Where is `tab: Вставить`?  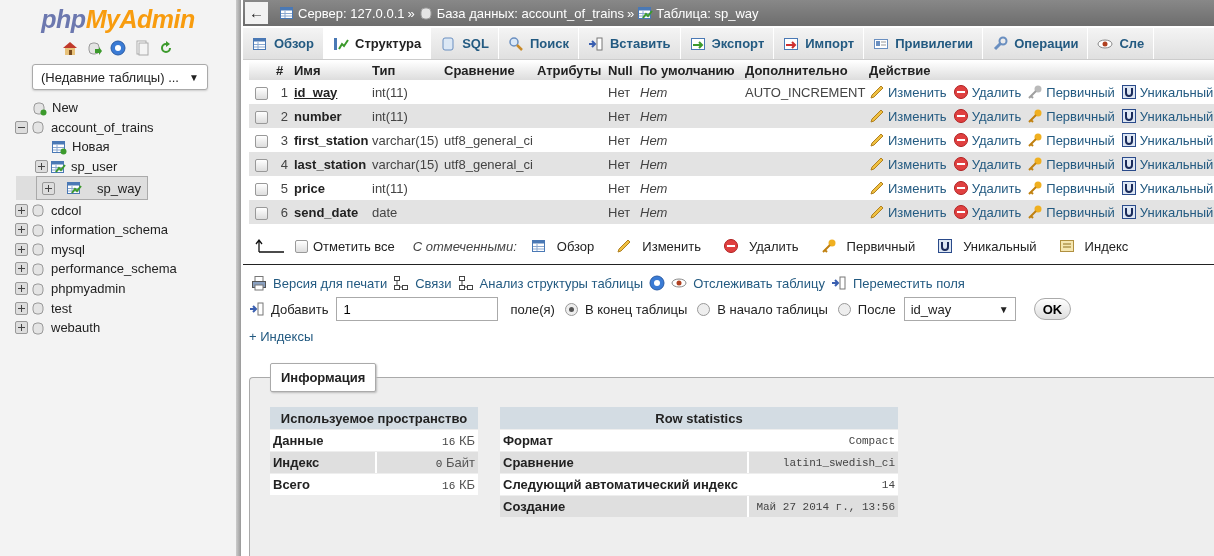 tab: Вставить is located at coordinates (629, 43).